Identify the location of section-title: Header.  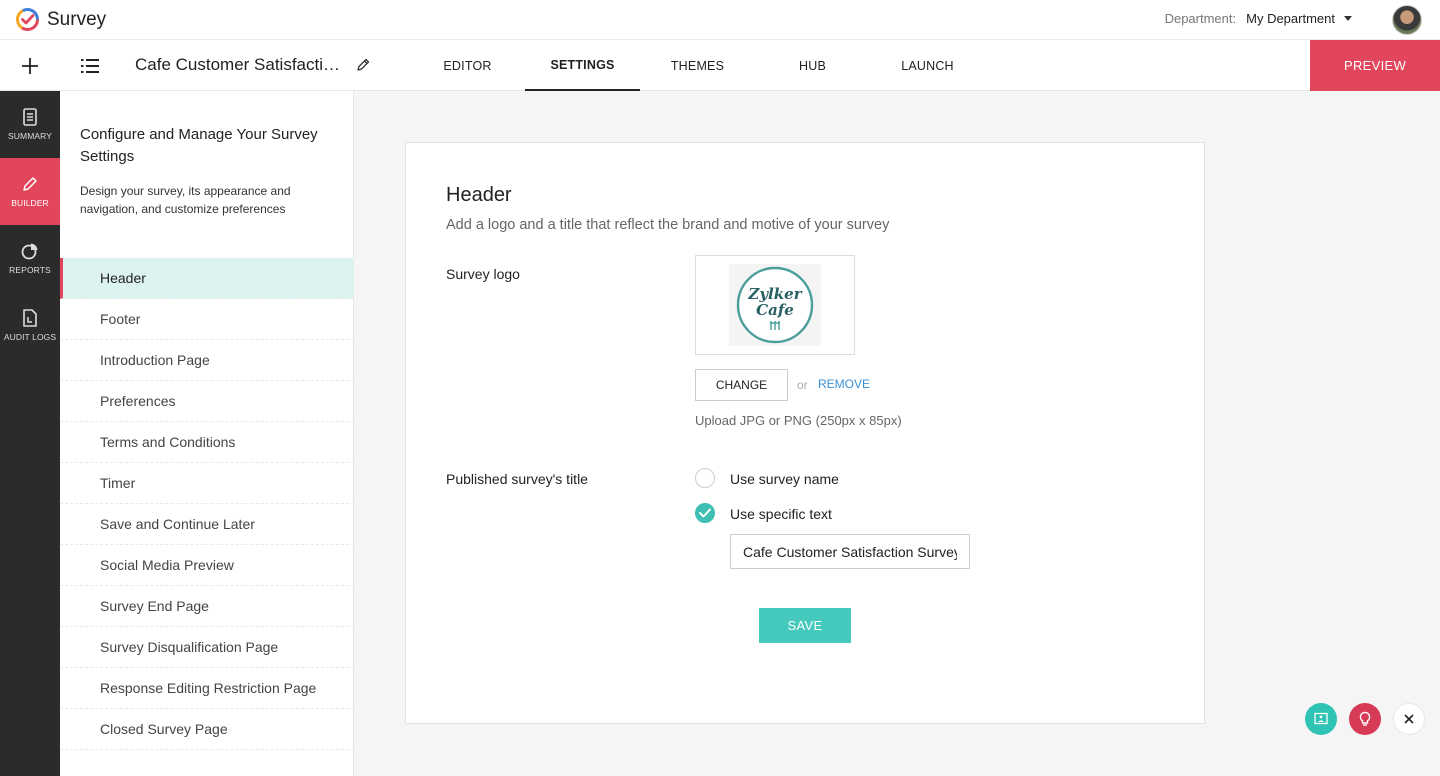
(479, 195).